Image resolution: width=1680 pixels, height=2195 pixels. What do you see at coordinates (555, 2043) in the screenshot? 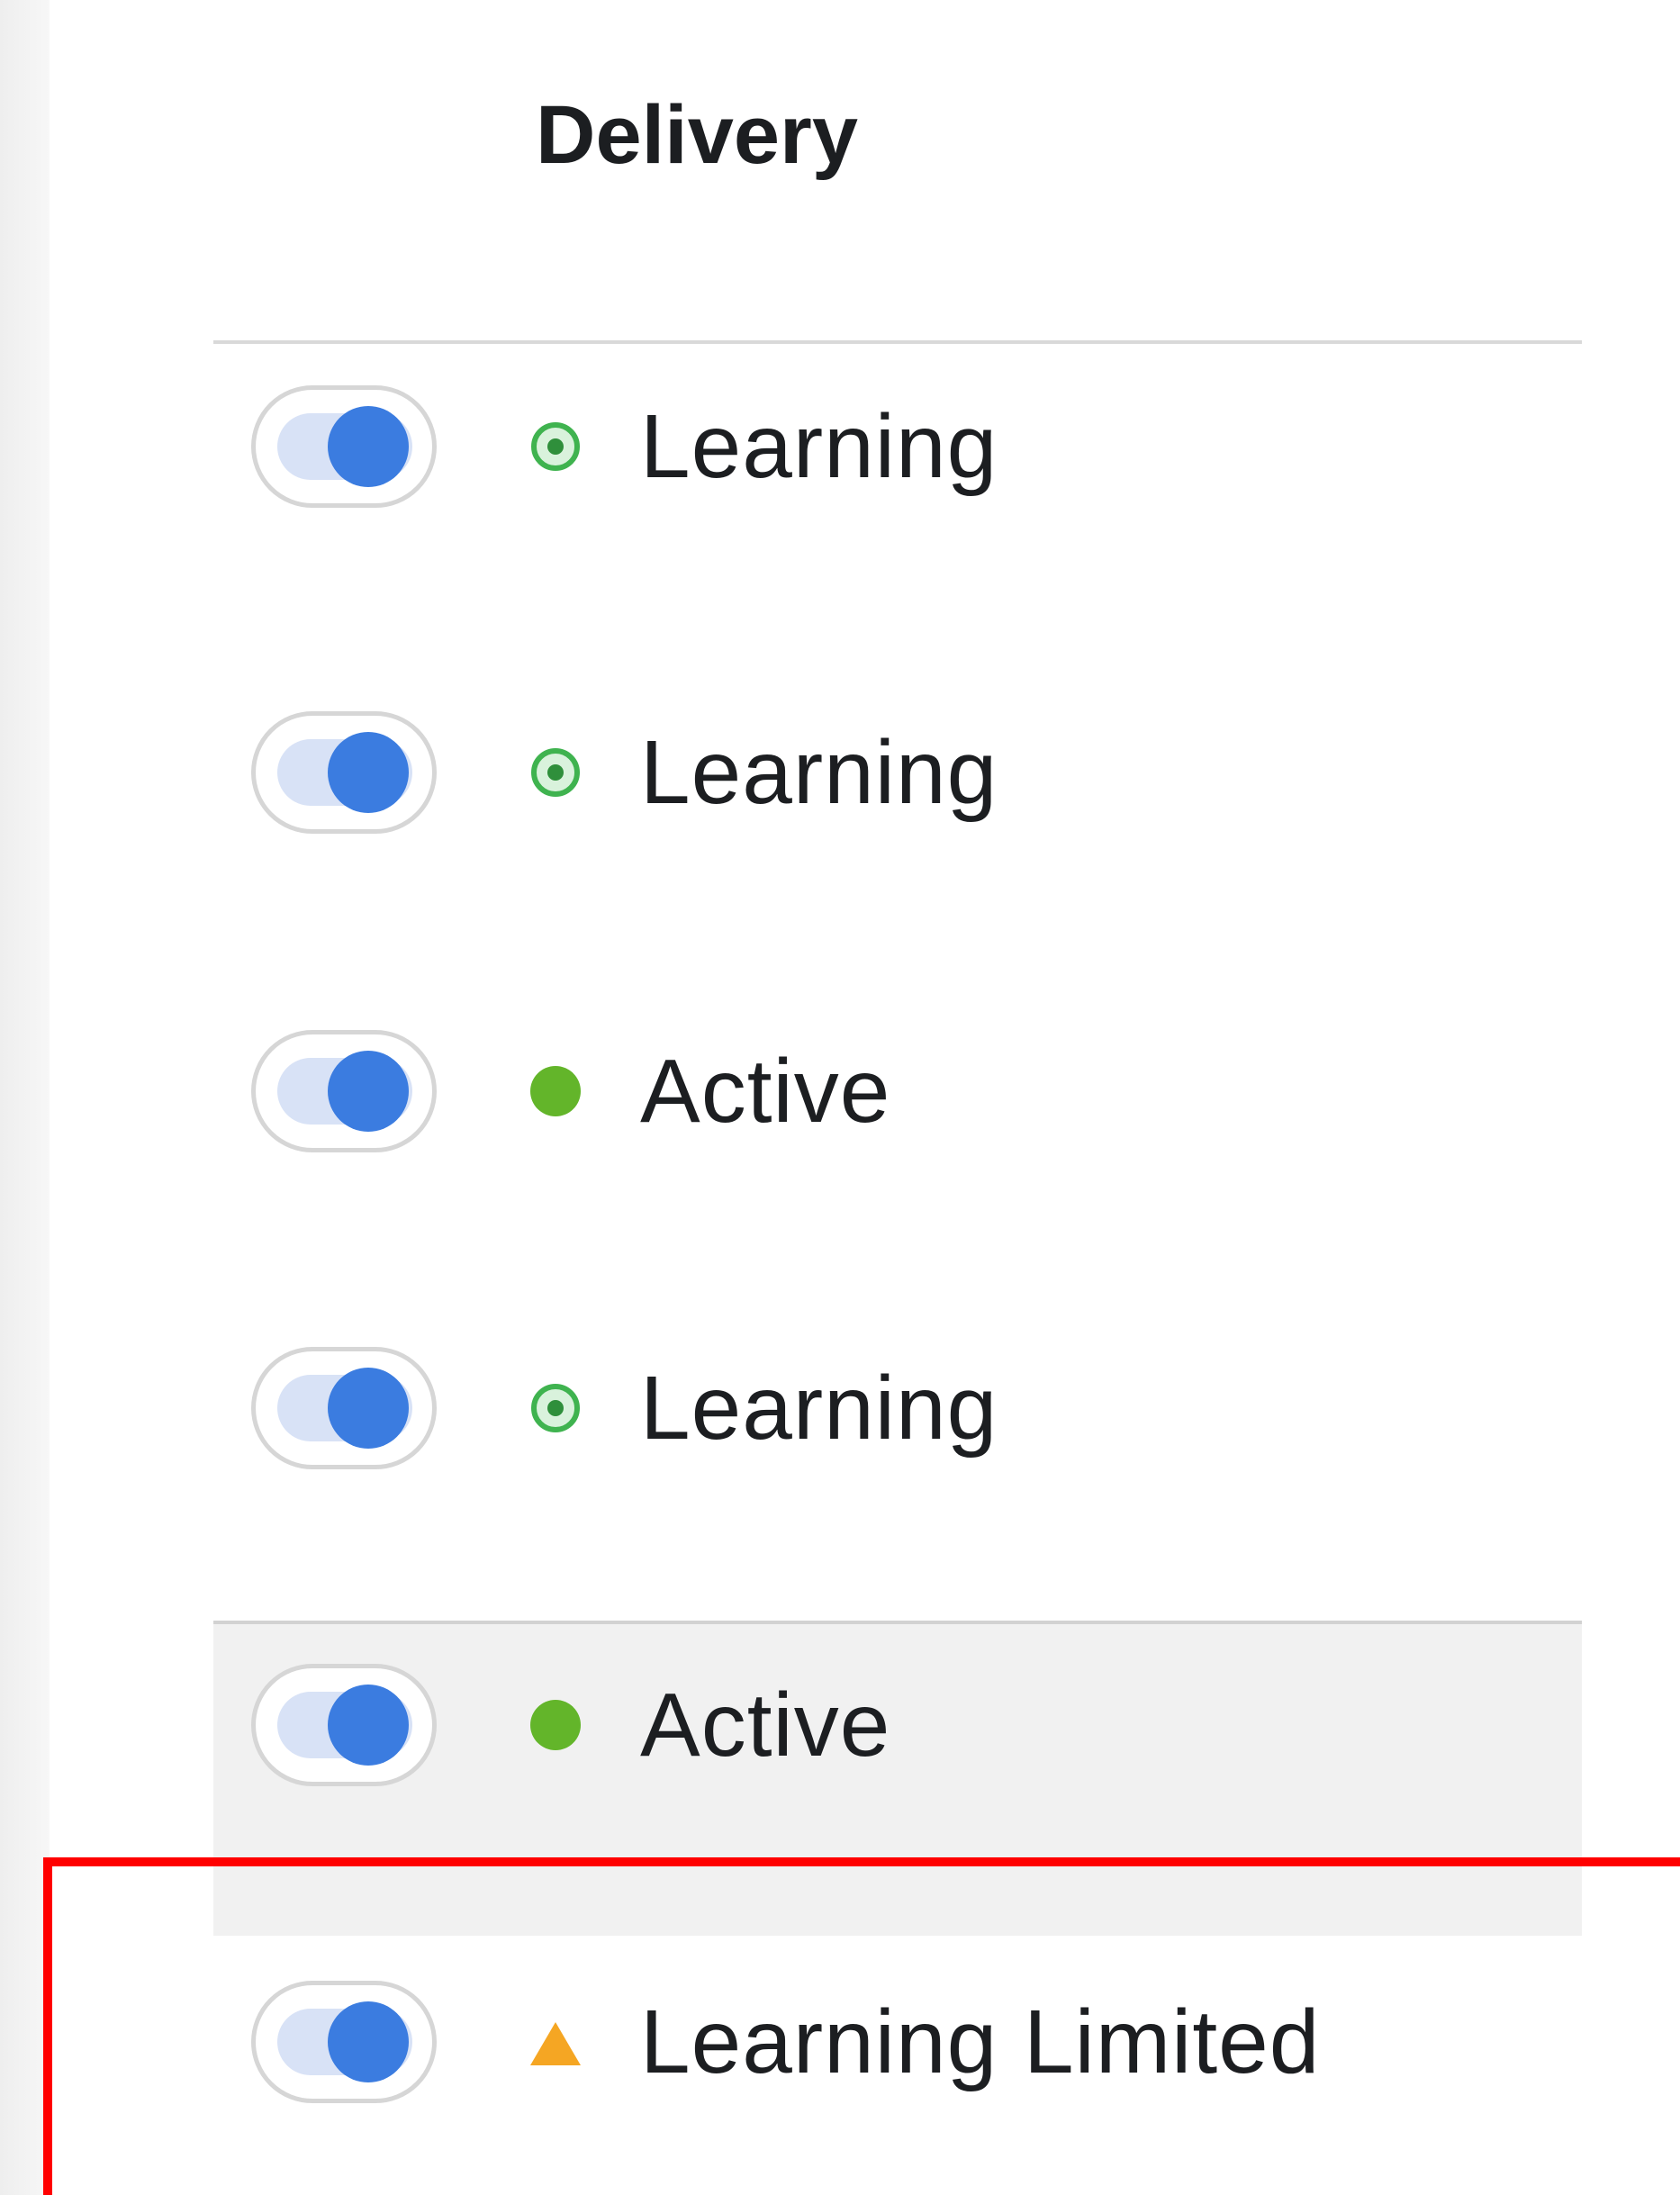
I see `warning-triangle-icon` at bounding box center [555, 2043].